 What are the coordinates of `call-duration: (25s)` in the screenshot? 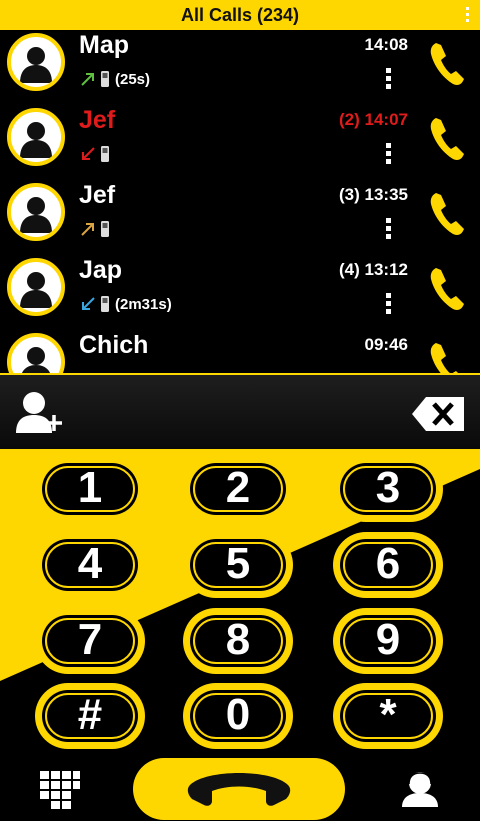 It's located at (133, 79).